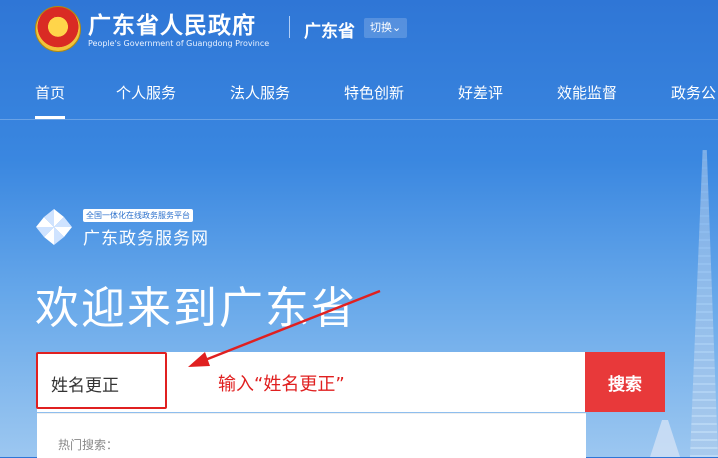 This screenshot has height=458, width=718. What do you see at coordinates (54, 227) in the screenshot?
I see `pinwheel-logo-icon` at bounding box center [54, 227].